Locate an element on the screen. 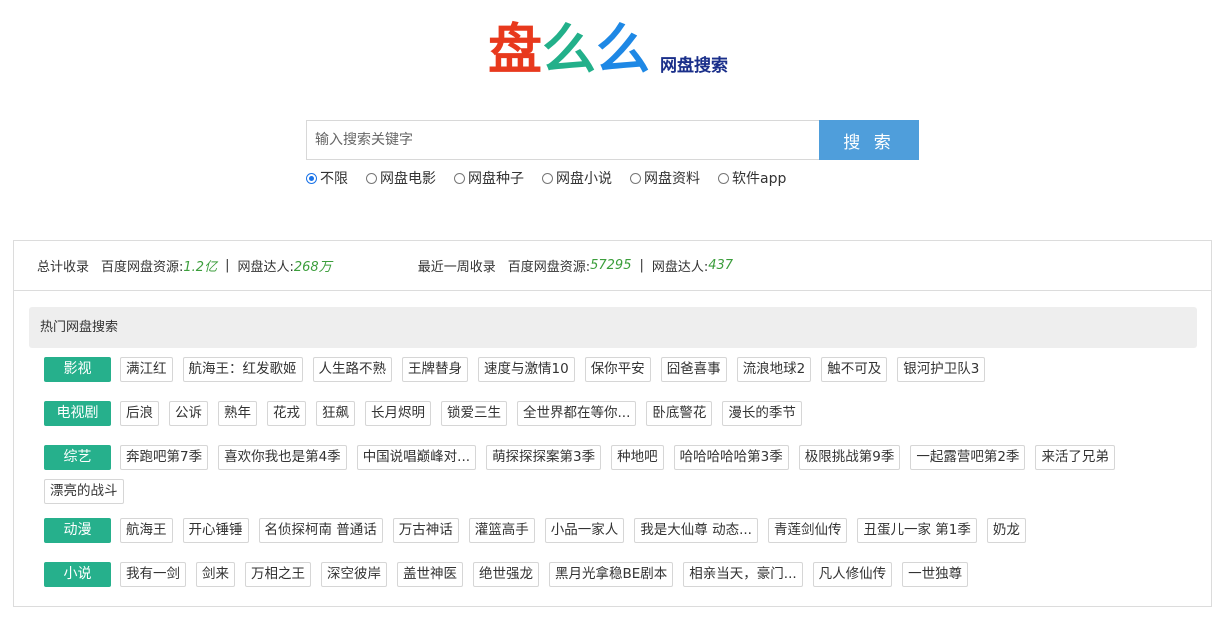 This screenshot has height=624, width=1231. hot-search-tag: 后浪 is located at coordinates (139, 413).